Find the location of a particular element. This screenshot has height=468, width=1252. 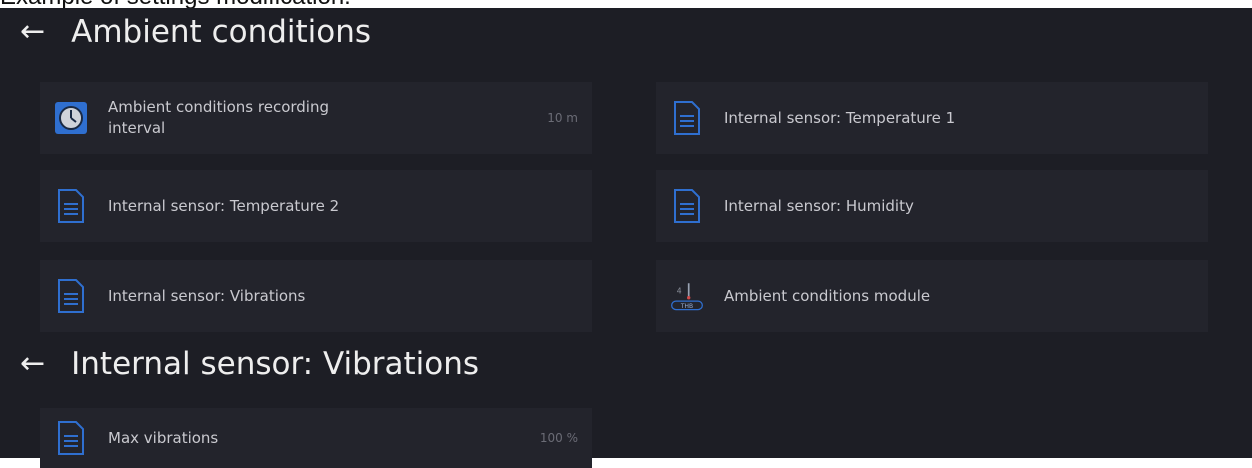

tile-label: Max vibrations is located at coordinates (163, 437).